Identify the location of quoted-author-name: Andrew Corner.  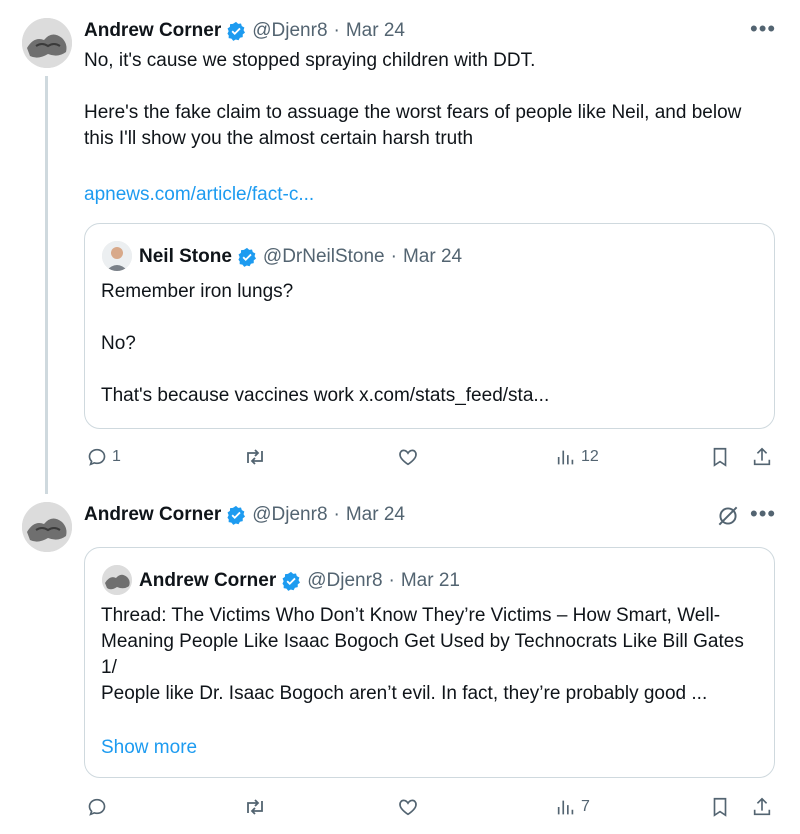
(207, 581).